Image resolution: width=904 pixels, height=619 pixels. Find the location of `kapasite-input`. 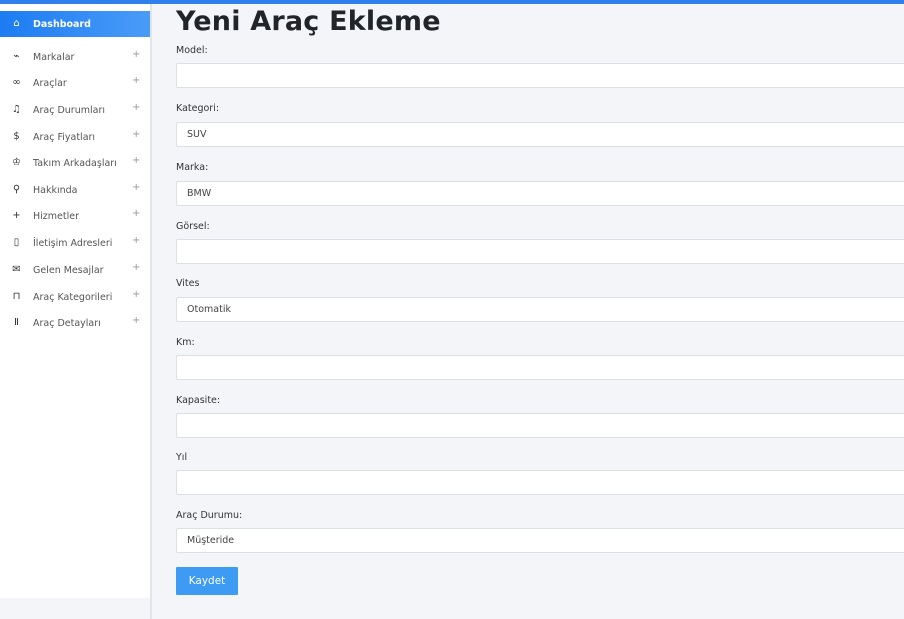

kapasite-input is located at coordinates (540, 425).